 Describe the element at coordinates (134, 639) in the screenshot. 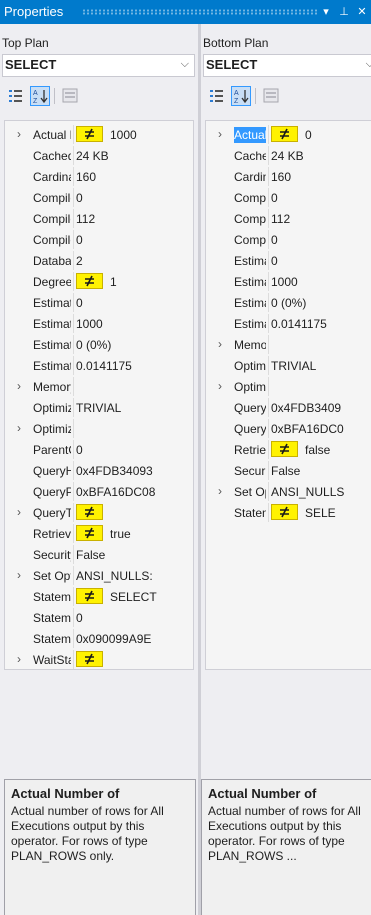

I see `property-value: 0x090099A9E` at that location.